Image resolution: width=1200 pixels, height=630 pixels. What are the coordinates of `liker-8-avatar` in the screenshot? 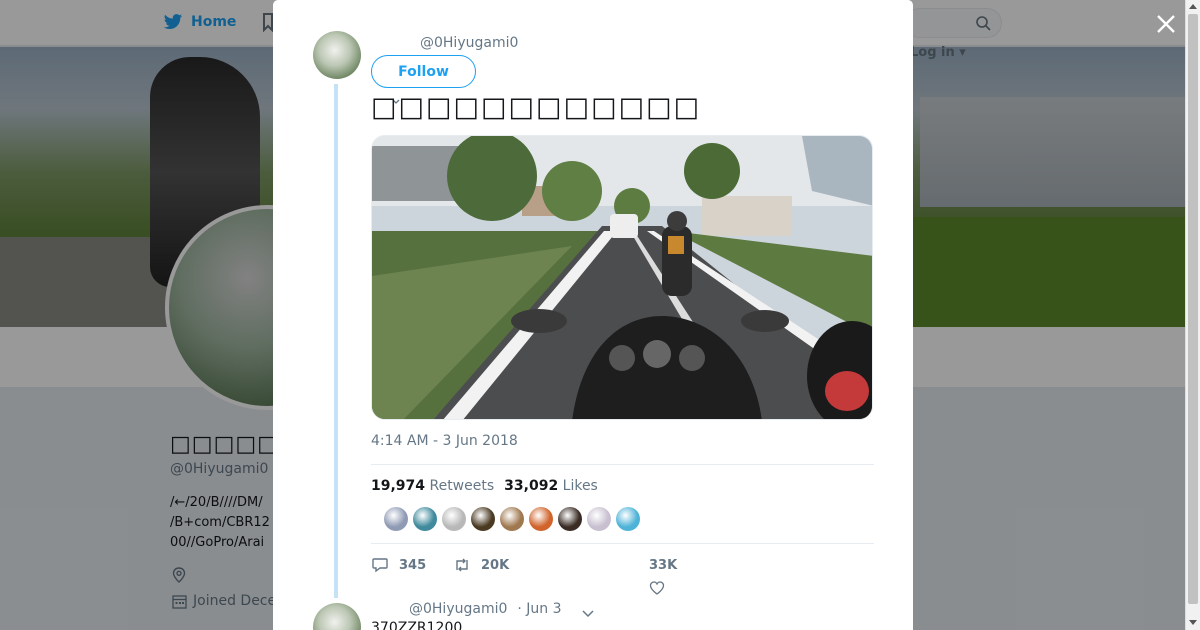 It's located at (599, 519).